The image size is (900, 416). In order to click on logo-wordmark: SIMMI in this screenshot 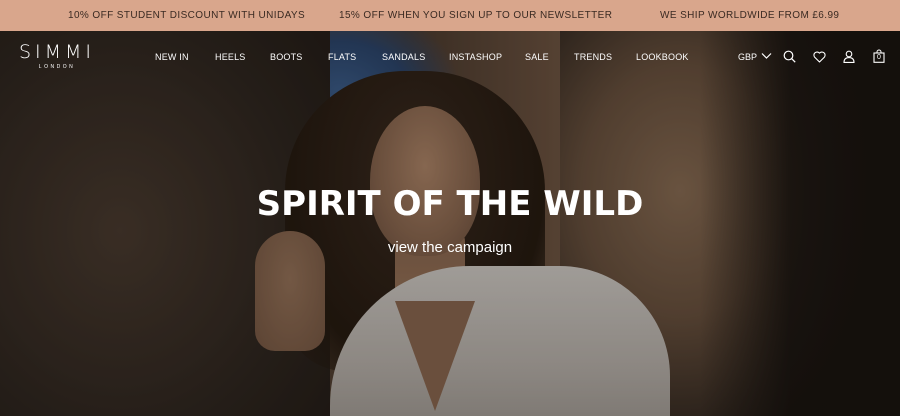, I will do `click(57, 52)`.